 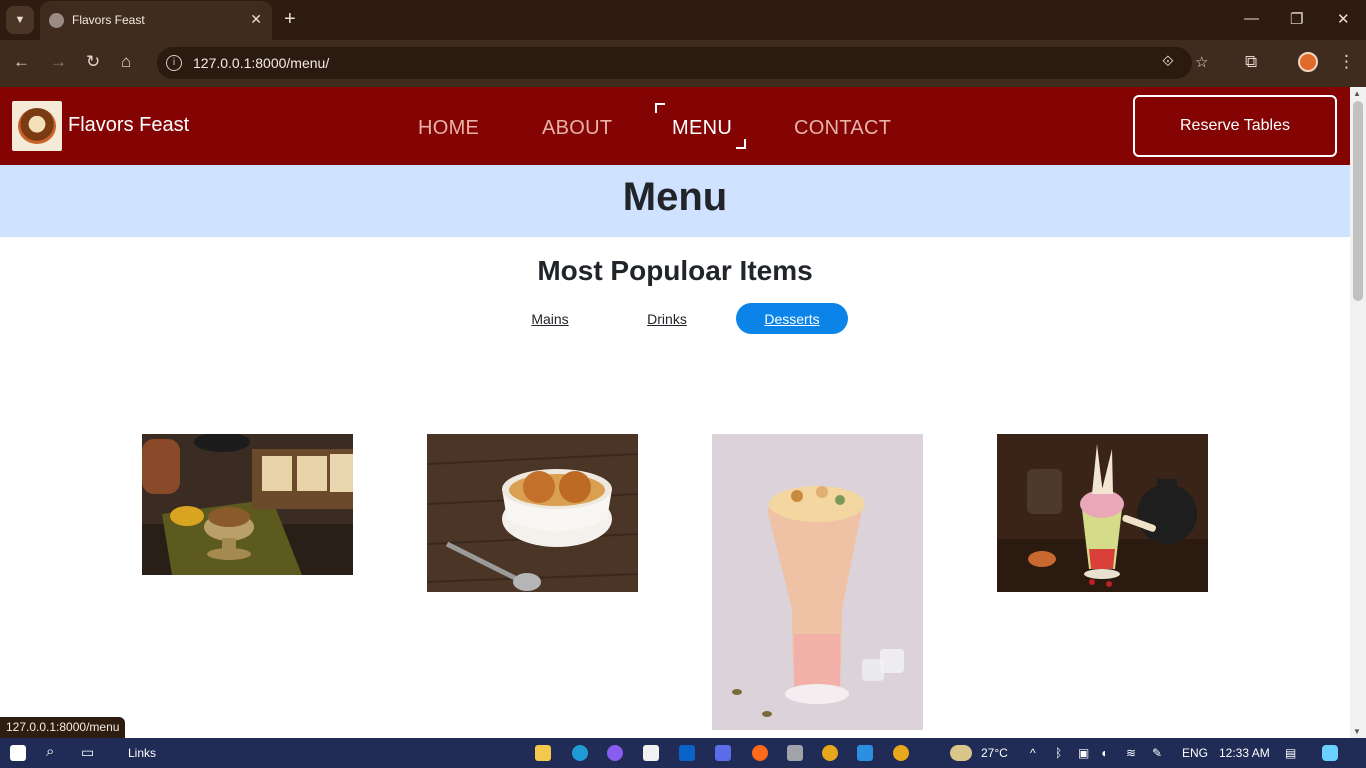 I want to click on home-icon: ⌂, so click(x=126, y=62).